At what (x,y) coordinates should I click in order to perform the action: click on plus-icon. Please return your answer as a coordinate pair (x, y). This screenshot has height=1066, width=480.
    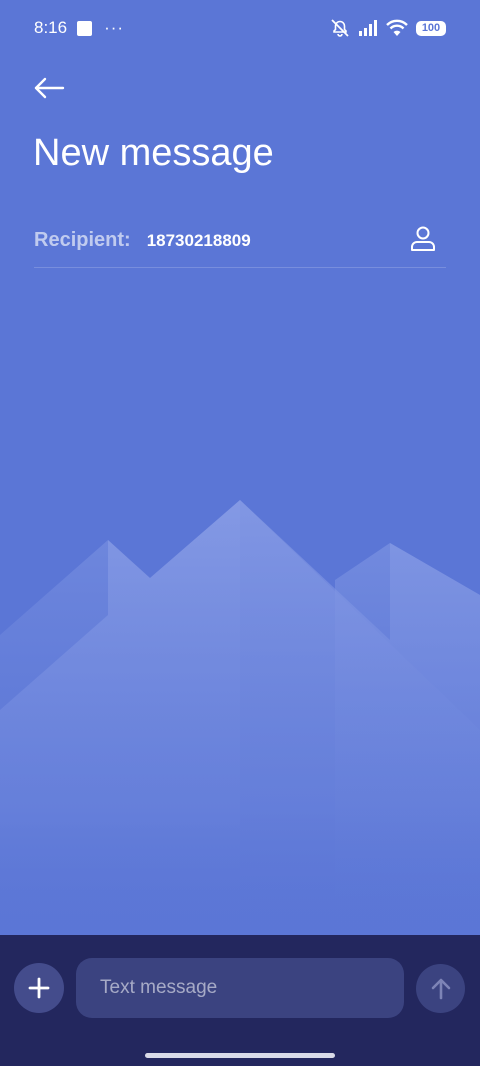
    Looking at the image, I should click on (39, 988).